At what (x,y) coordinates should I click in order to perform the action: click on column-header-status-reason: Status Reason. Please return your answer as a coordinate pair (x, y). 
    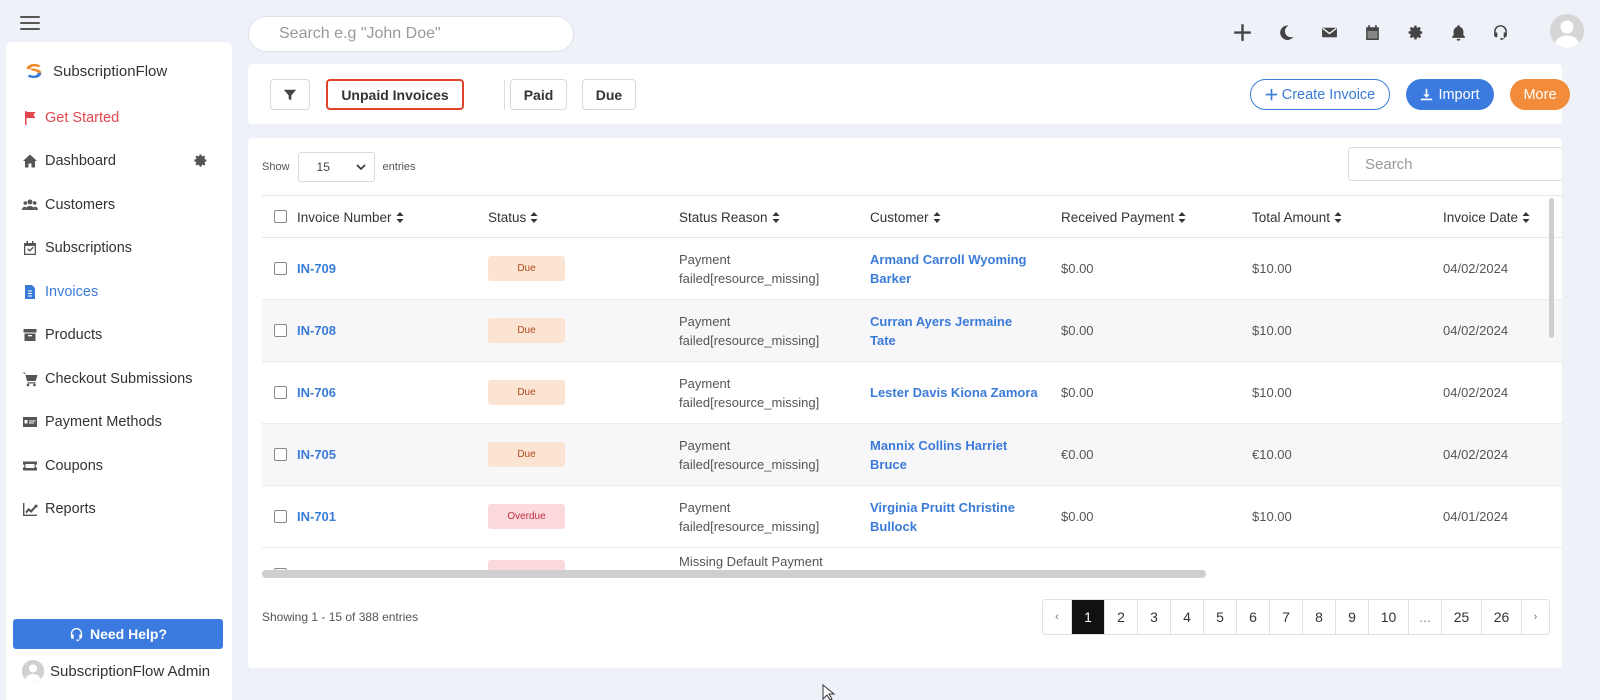
    Looking at the image, I should click on (729, 217).